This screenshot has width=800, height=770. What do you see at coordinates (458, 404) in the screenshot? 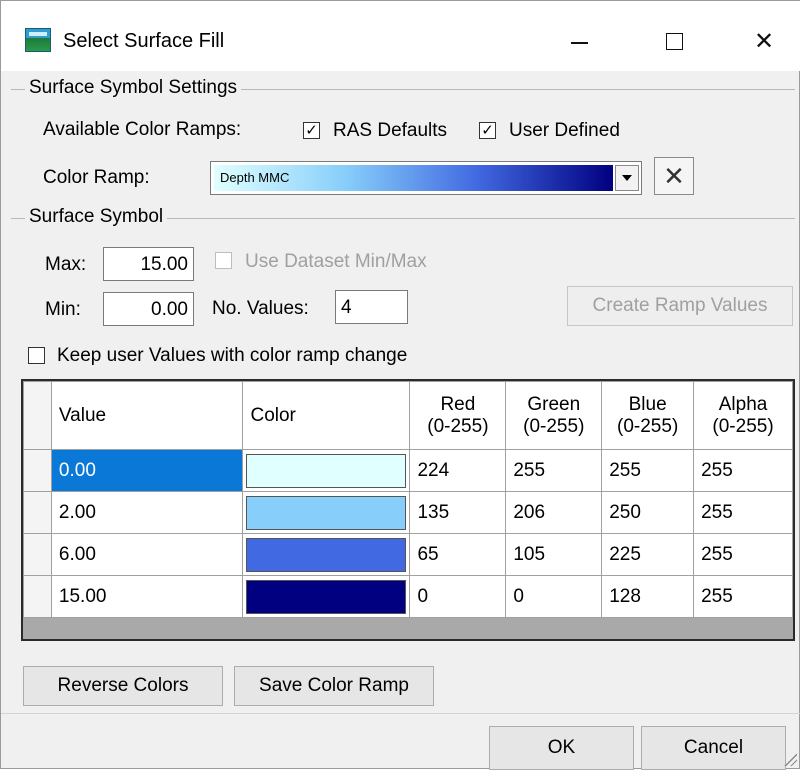
I see `header-red-name: Red` at bounding box center [458, 404].